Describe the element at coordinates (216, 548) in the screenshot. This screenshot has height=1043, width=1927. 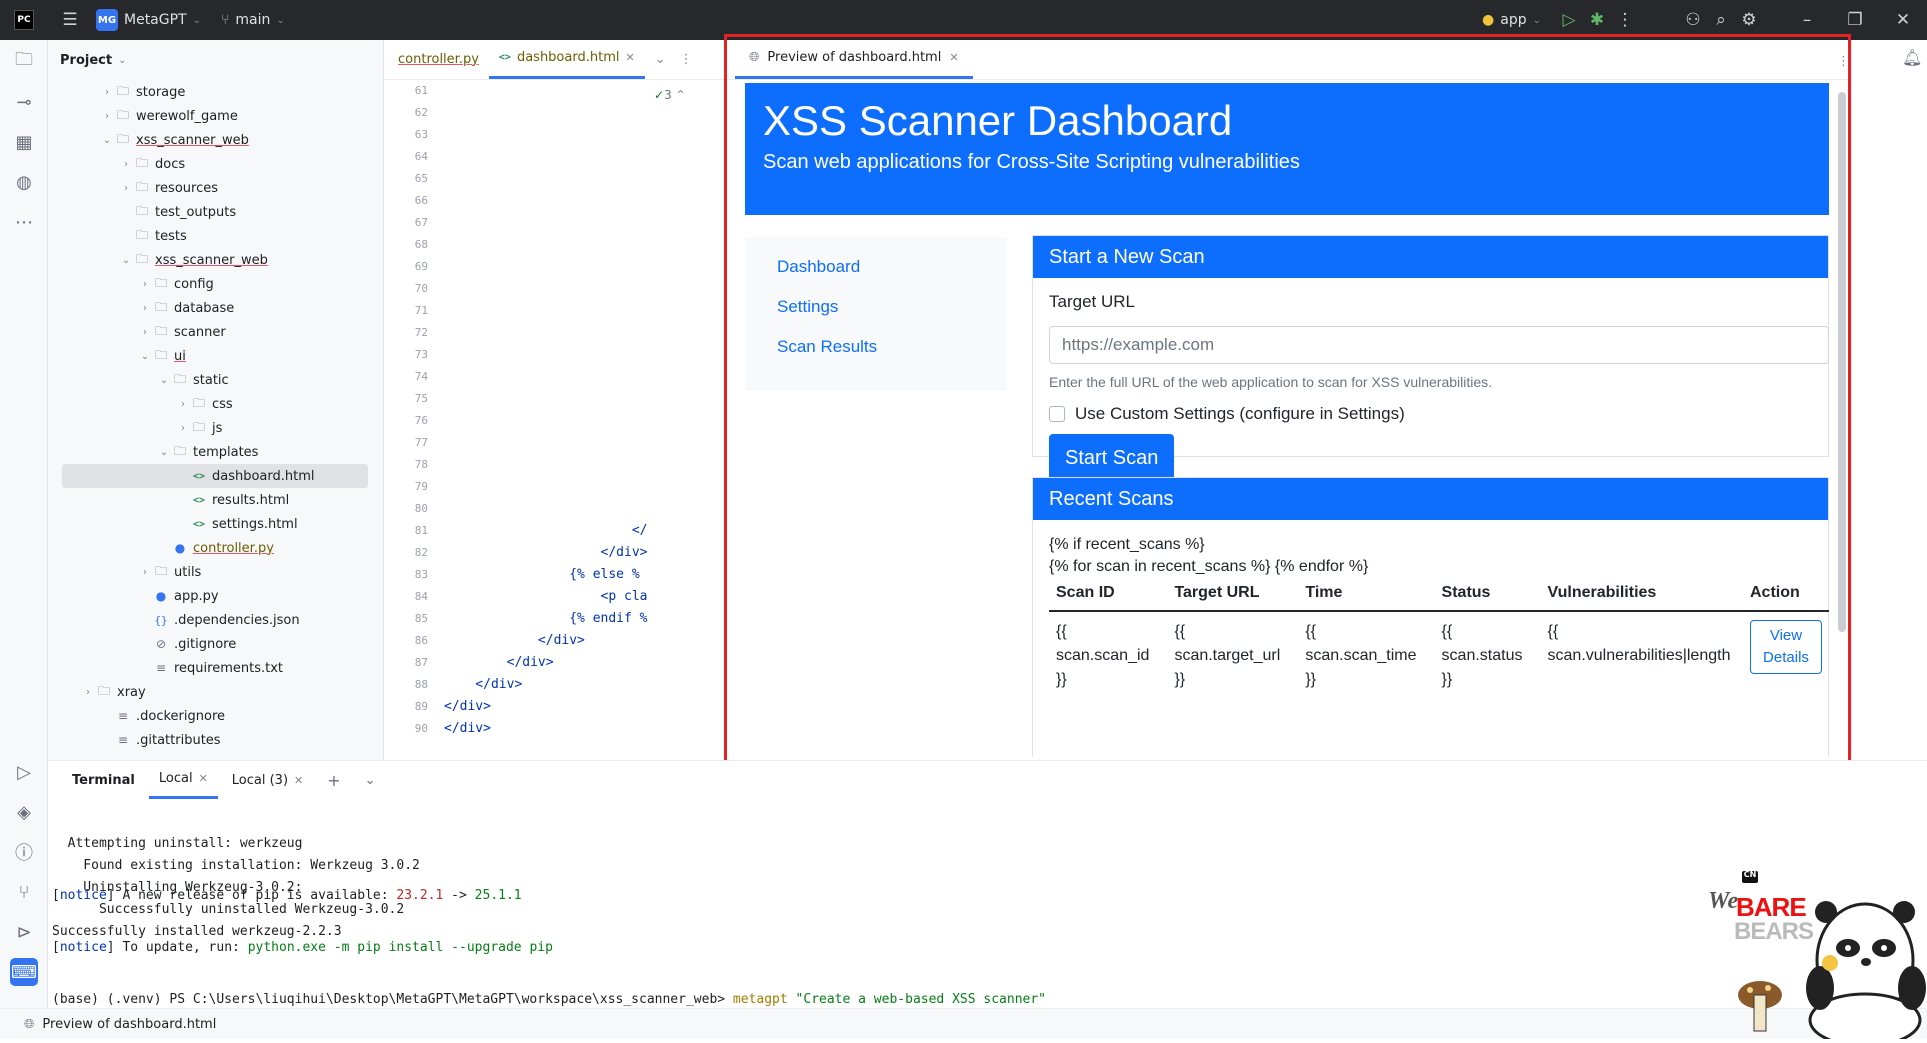
I see `tree-item: ● controller.py` at that location.